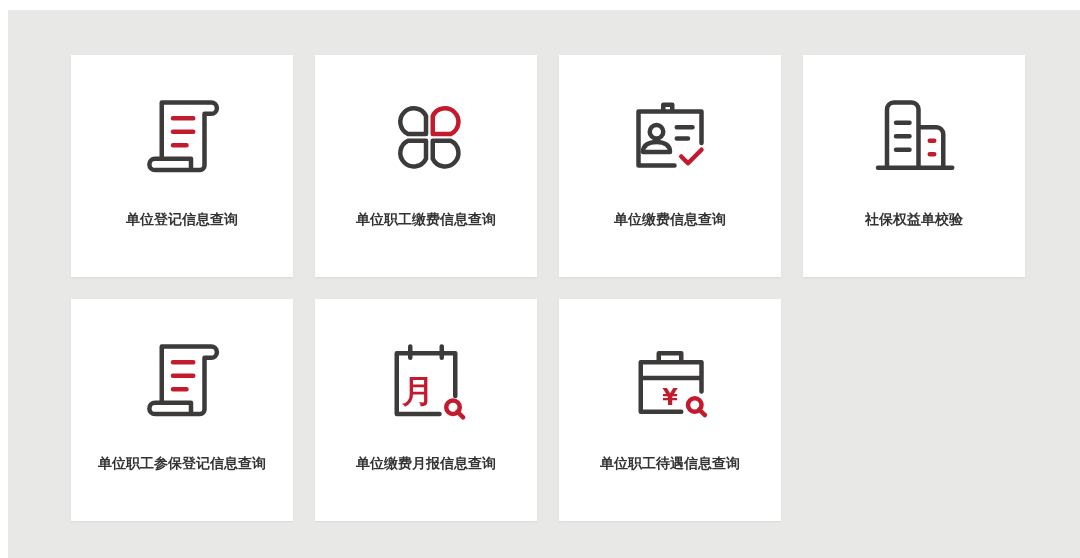 This screenshot has width=1080, height=558. Describe the element at coordinates (418, 390) in the screenshot. I see `icon-glyph: 月` at that location.